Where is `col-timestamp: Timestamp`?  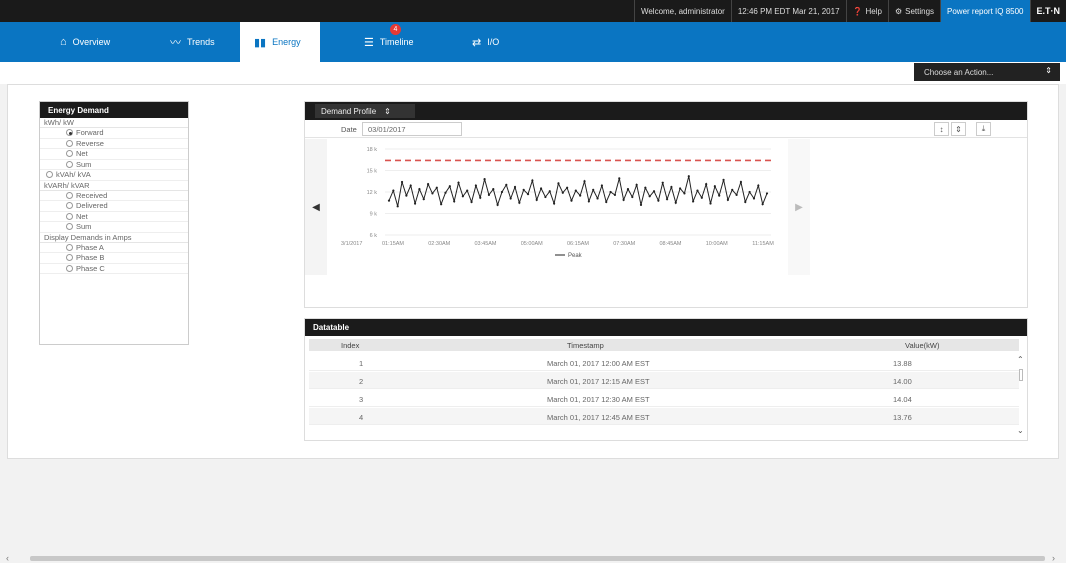
col-timestamp: Timestamp is located at coordinates (585, 345).